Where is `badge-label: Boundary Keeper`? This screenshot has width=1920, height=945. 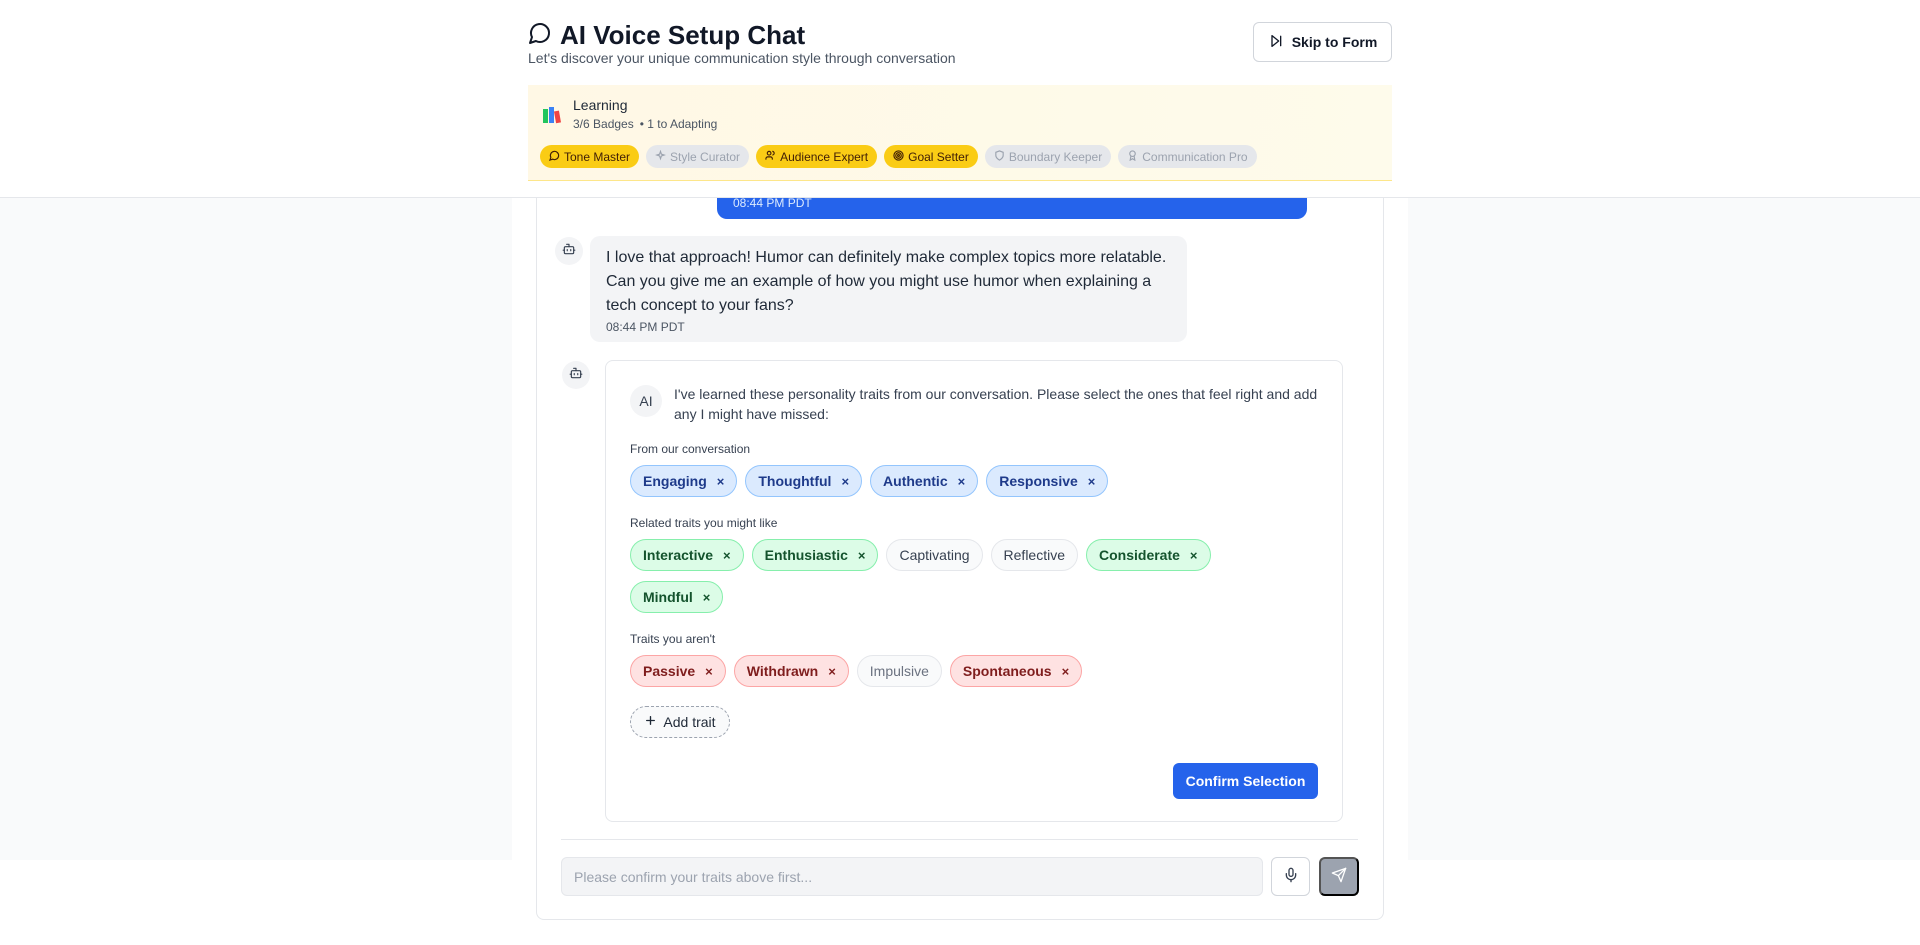
badge-label: Boundary Keeper is located at coordinates (1055, 156).